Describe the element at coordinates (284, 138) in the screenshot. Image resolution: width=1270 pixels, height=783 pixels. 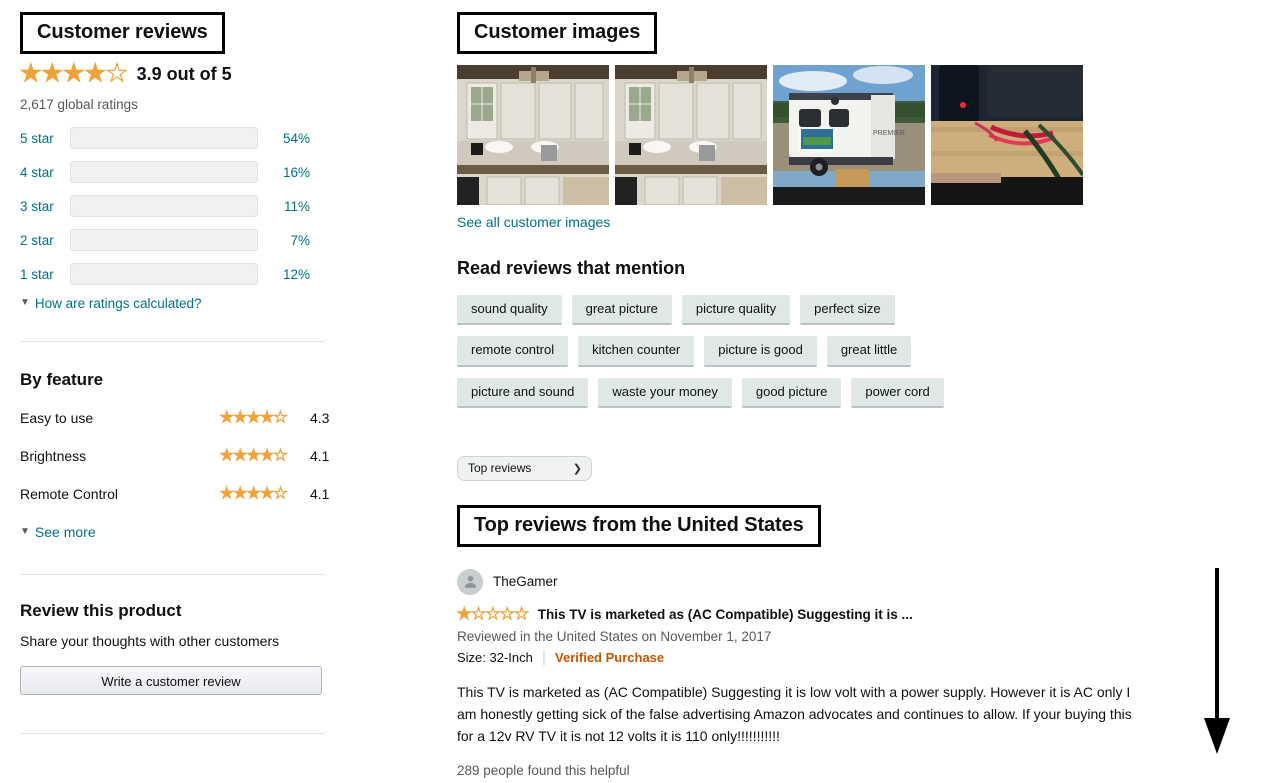
I see `histogram-percent-5: 54%` at that location.